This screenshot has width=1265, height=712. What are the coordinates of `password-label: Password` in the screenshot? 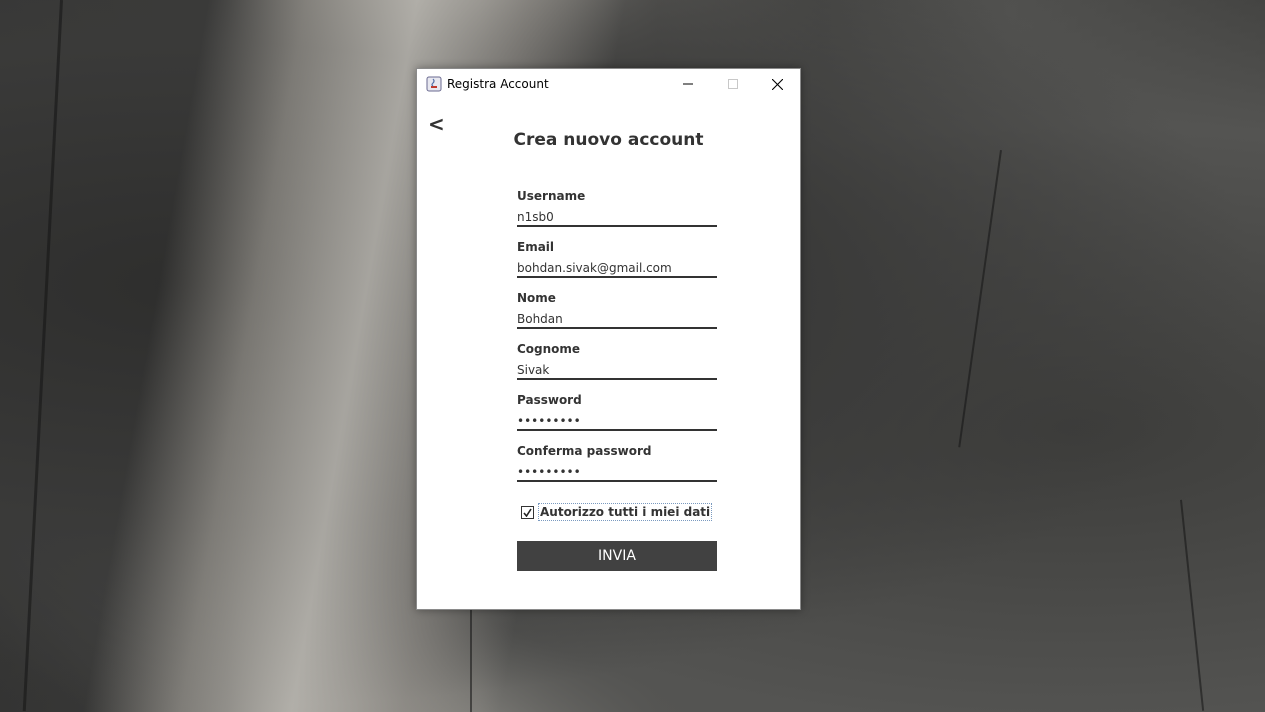 It's located at (549, 400).